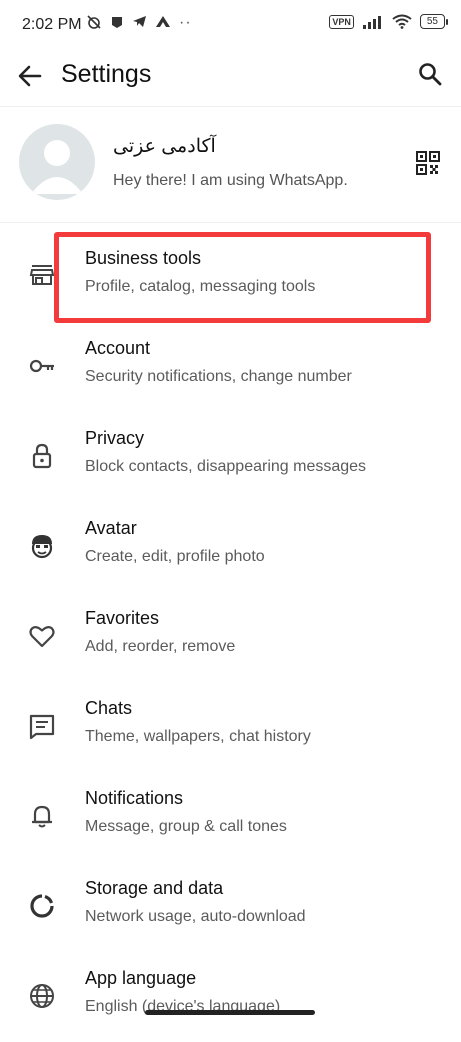 The width and height of the screenshot is (461, 1042). I want to click on menu-item-label: Account, so click(118, 348).